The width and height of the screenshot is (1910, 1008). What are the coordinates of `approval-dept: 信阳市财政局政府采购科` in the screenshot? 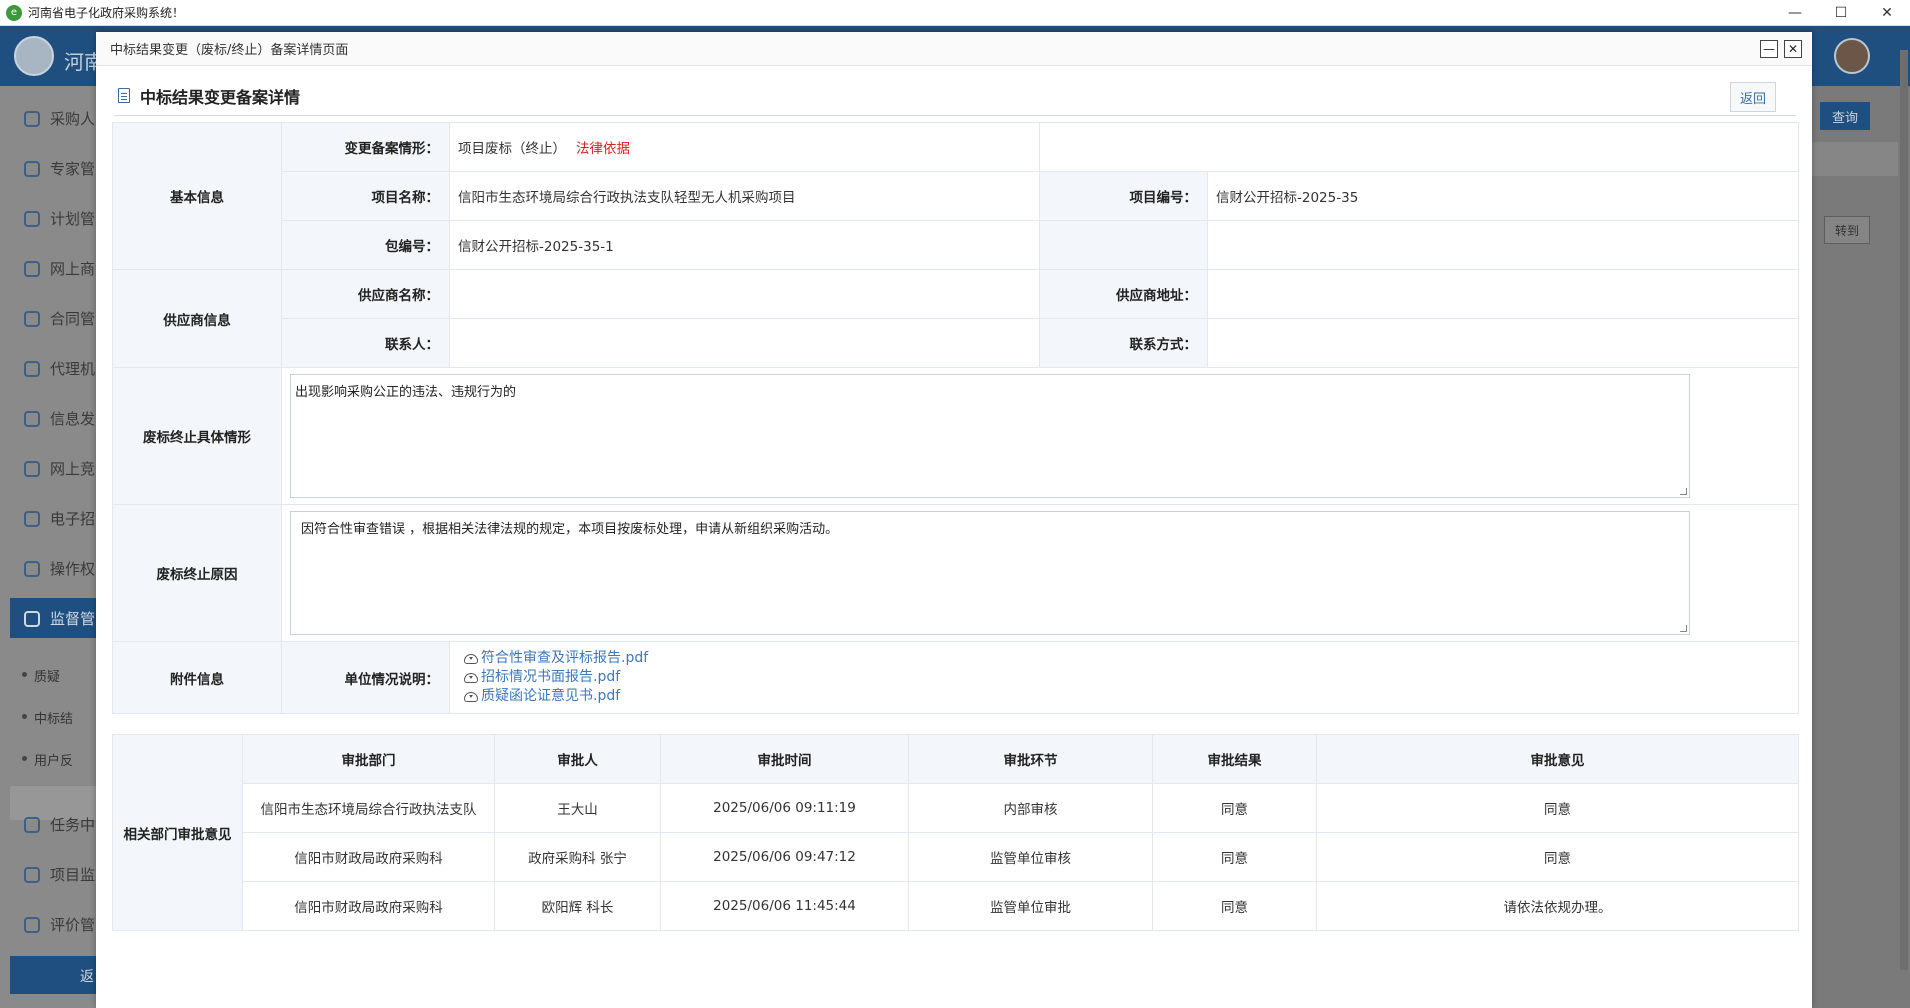 It's located at (368, 906).